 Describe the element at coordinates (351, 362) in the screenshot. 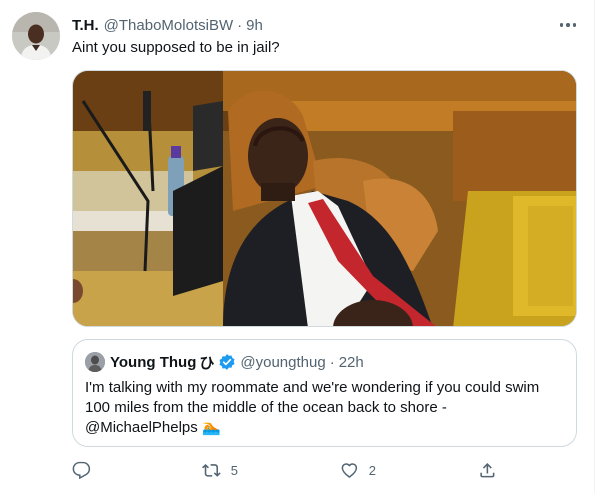

I see `quoted-timestamp: 22h` at that location.